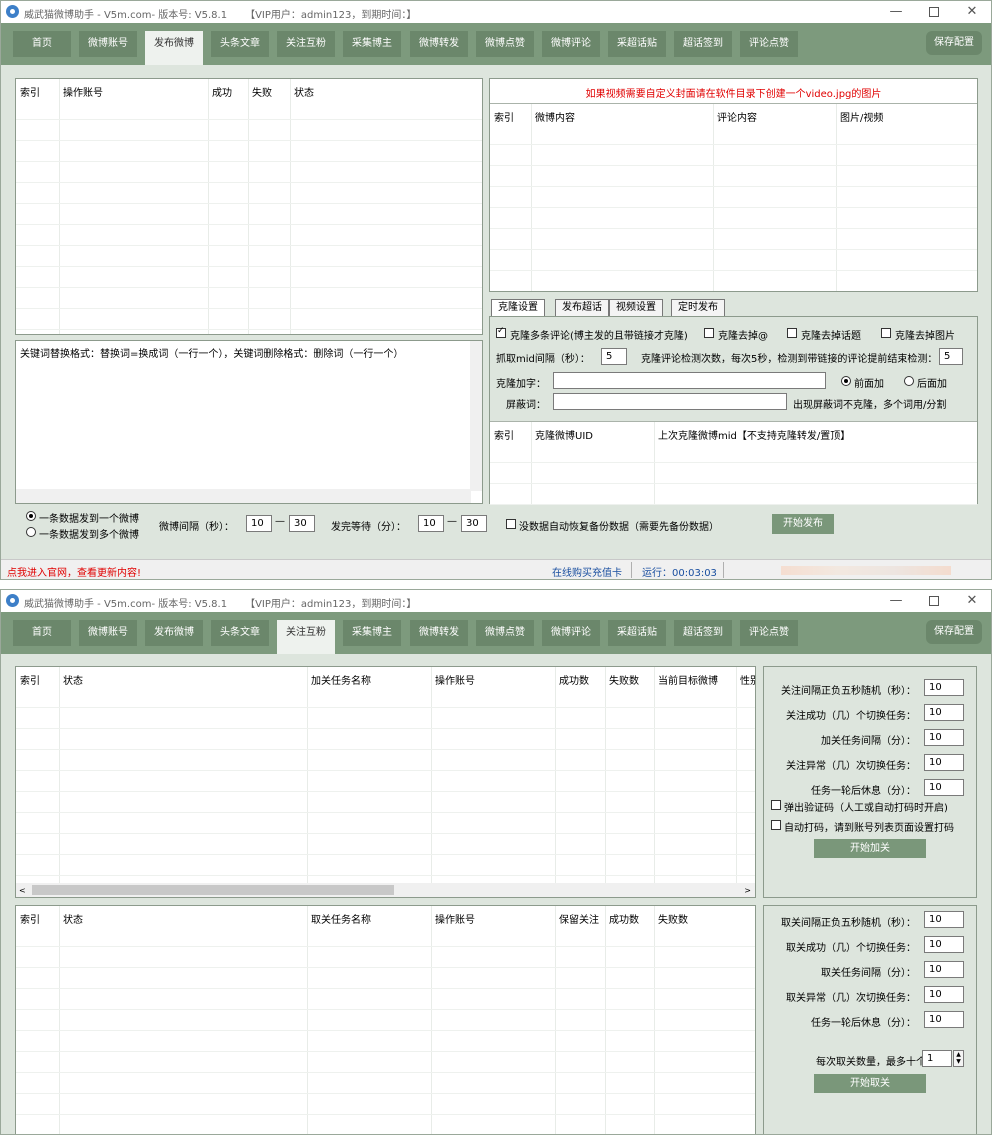 The height and width of the screenshot is (1135, 992). Describe the element at coordinates (306, 44) in the screenshot. I see `tab-4: 关注互粉` at that location.